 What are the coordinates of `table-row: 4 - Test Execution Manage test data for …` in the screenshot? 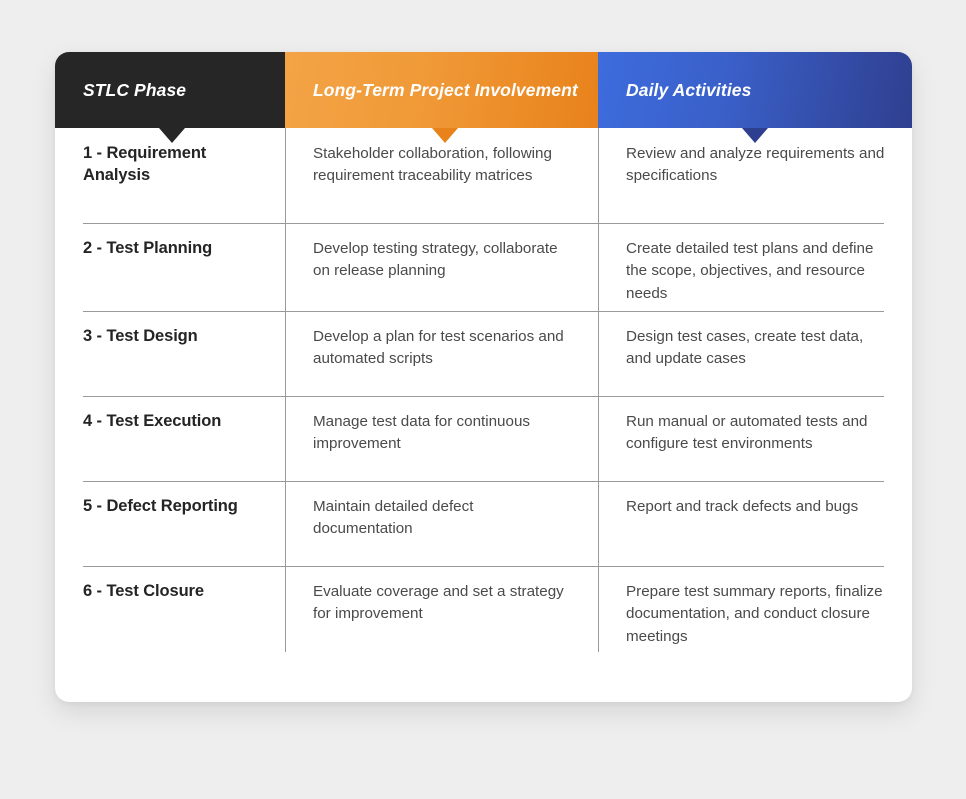 It's located at (483, 438).